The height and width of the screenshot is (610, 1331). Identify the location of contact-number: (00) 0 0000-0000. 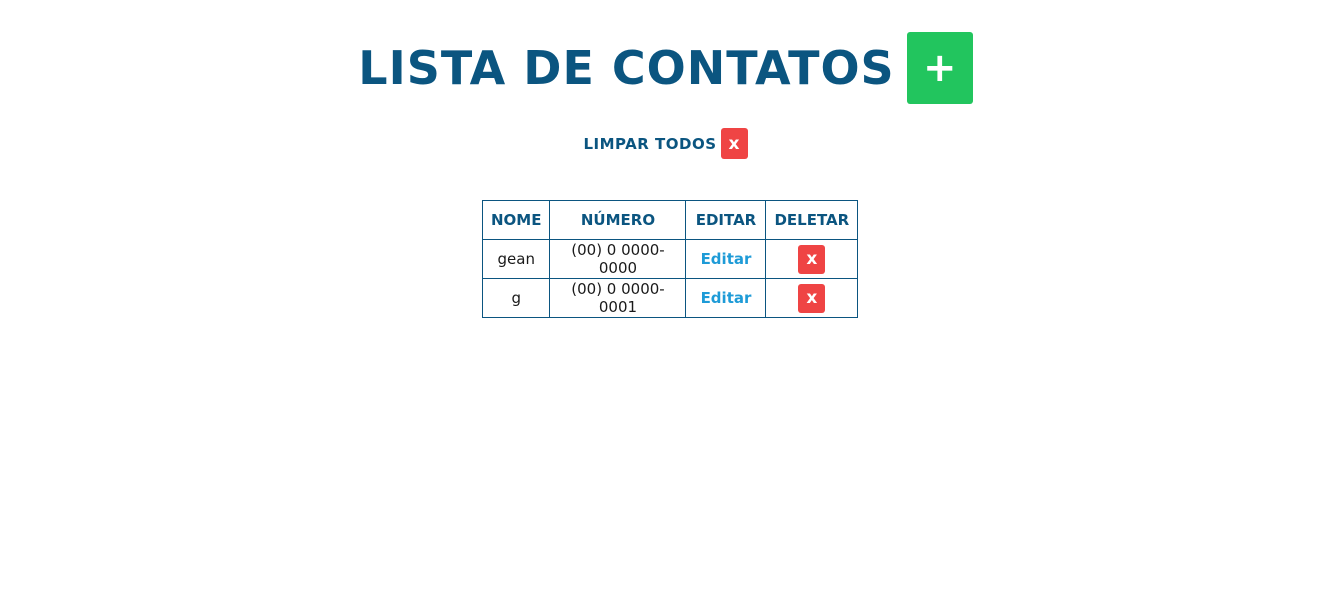
(618, 259).